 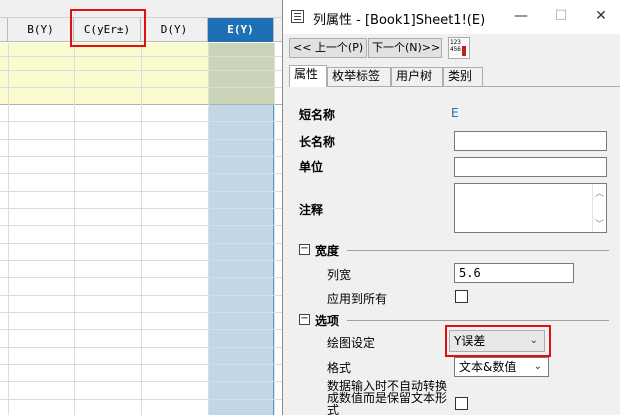 What do you see at coordinates (308, 76) in the screenshot?
I see `tab-properties: 属性` at bounding box center [308, 76].